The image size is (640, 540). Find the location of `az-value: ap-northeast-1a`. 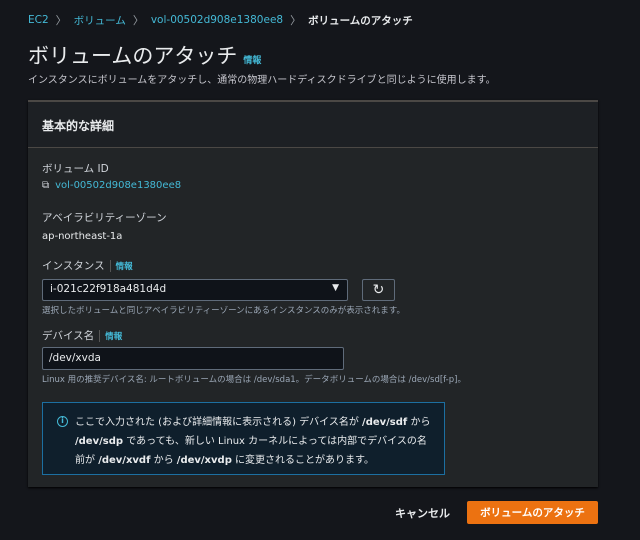

az-value: ap-northeast-1a is located at coordinates (82, 236).